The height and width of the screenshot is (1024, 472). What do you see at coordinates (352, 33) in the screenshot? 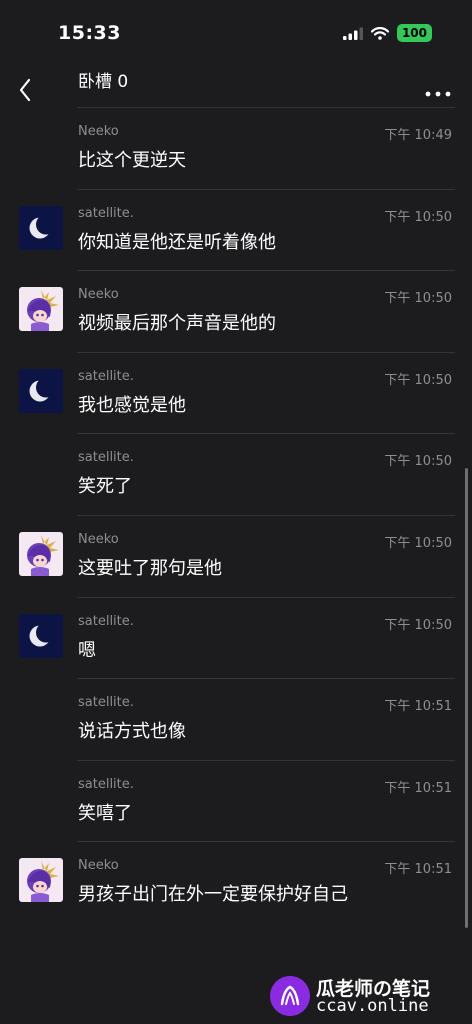
I see `signal-icon` at bounding box center [352, 33].